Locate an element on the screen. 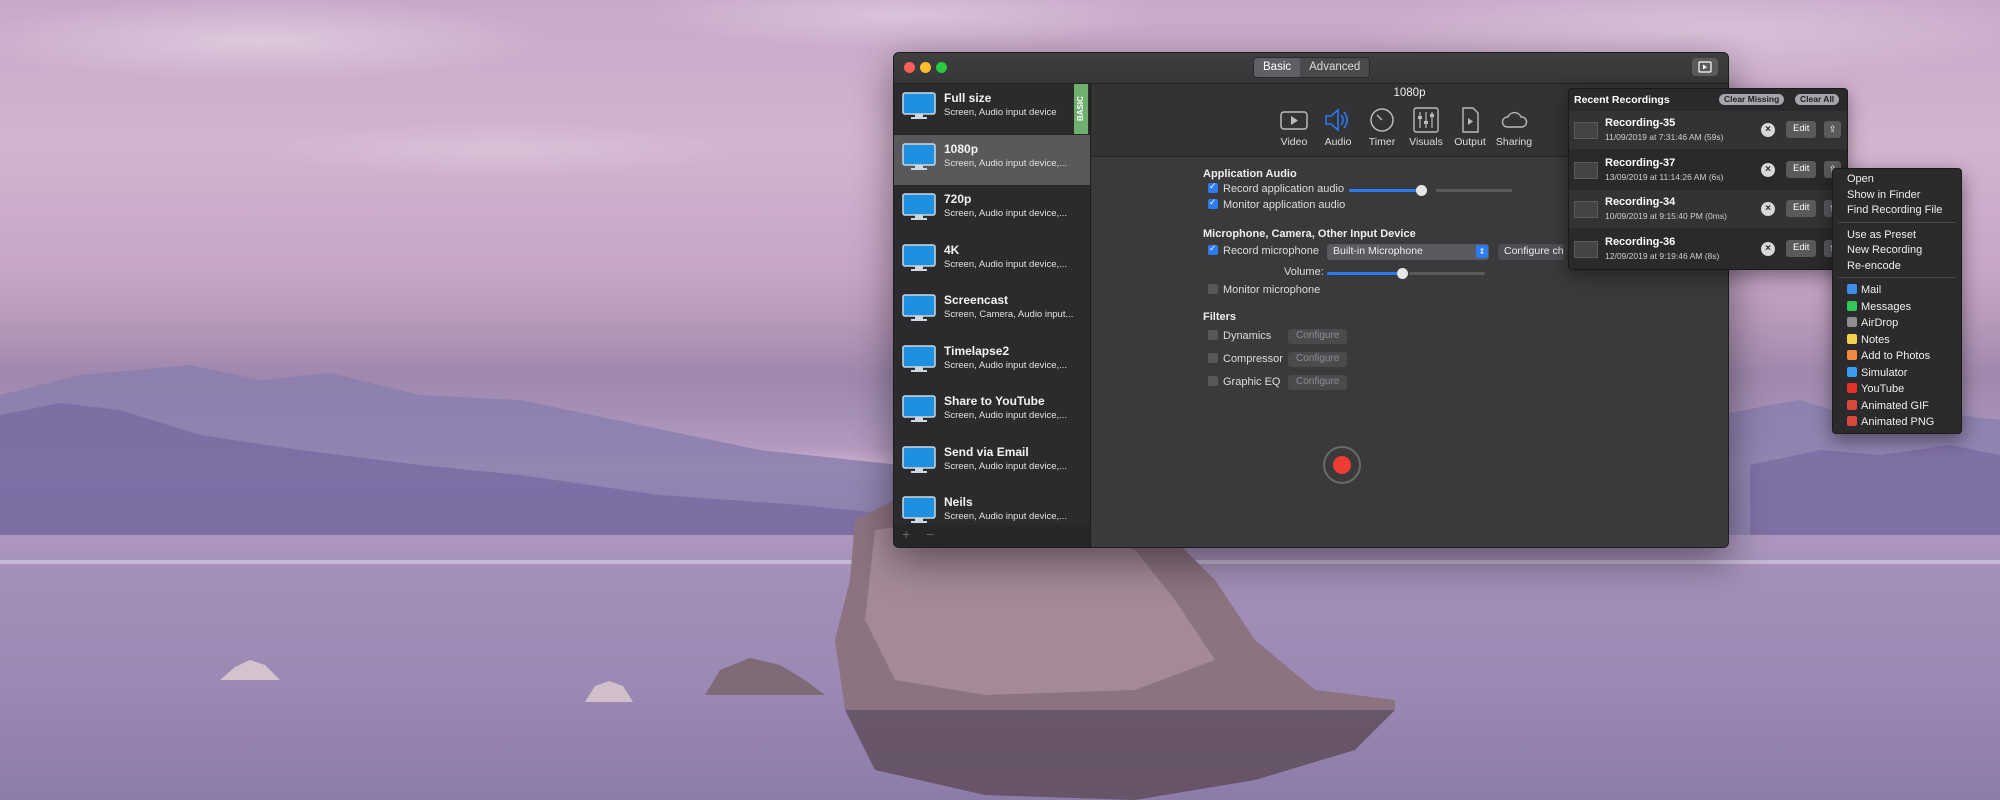 This screenshot has width=2000, height=800. filter-graphic-eq-checkbox: Graphic EQ is located at coordinates (1244, 382).